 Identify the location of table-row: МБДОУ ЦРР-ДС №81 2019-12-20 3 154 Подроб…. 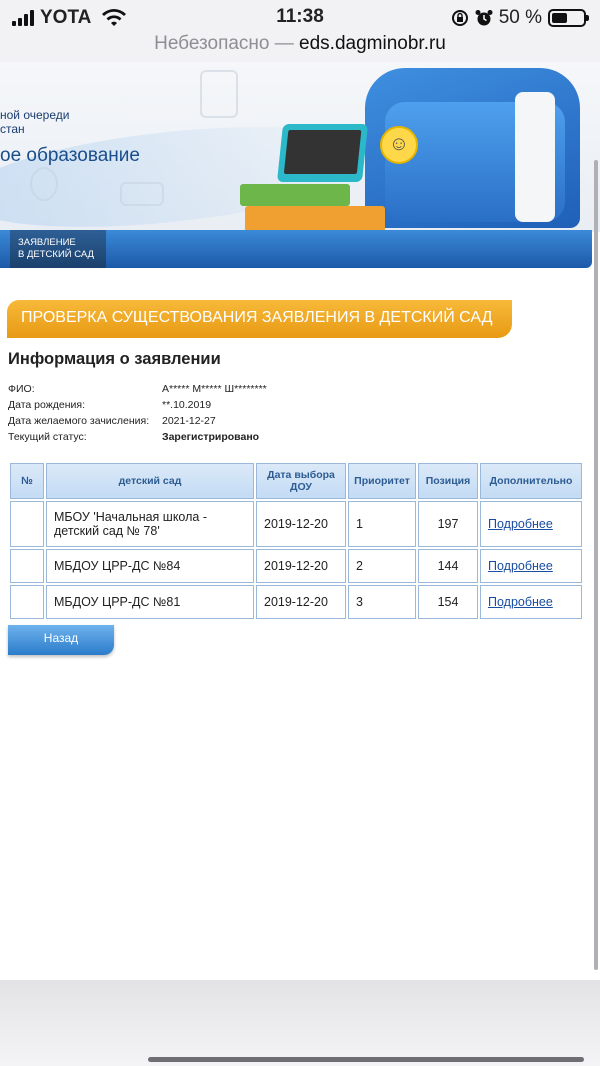
(296, 602).